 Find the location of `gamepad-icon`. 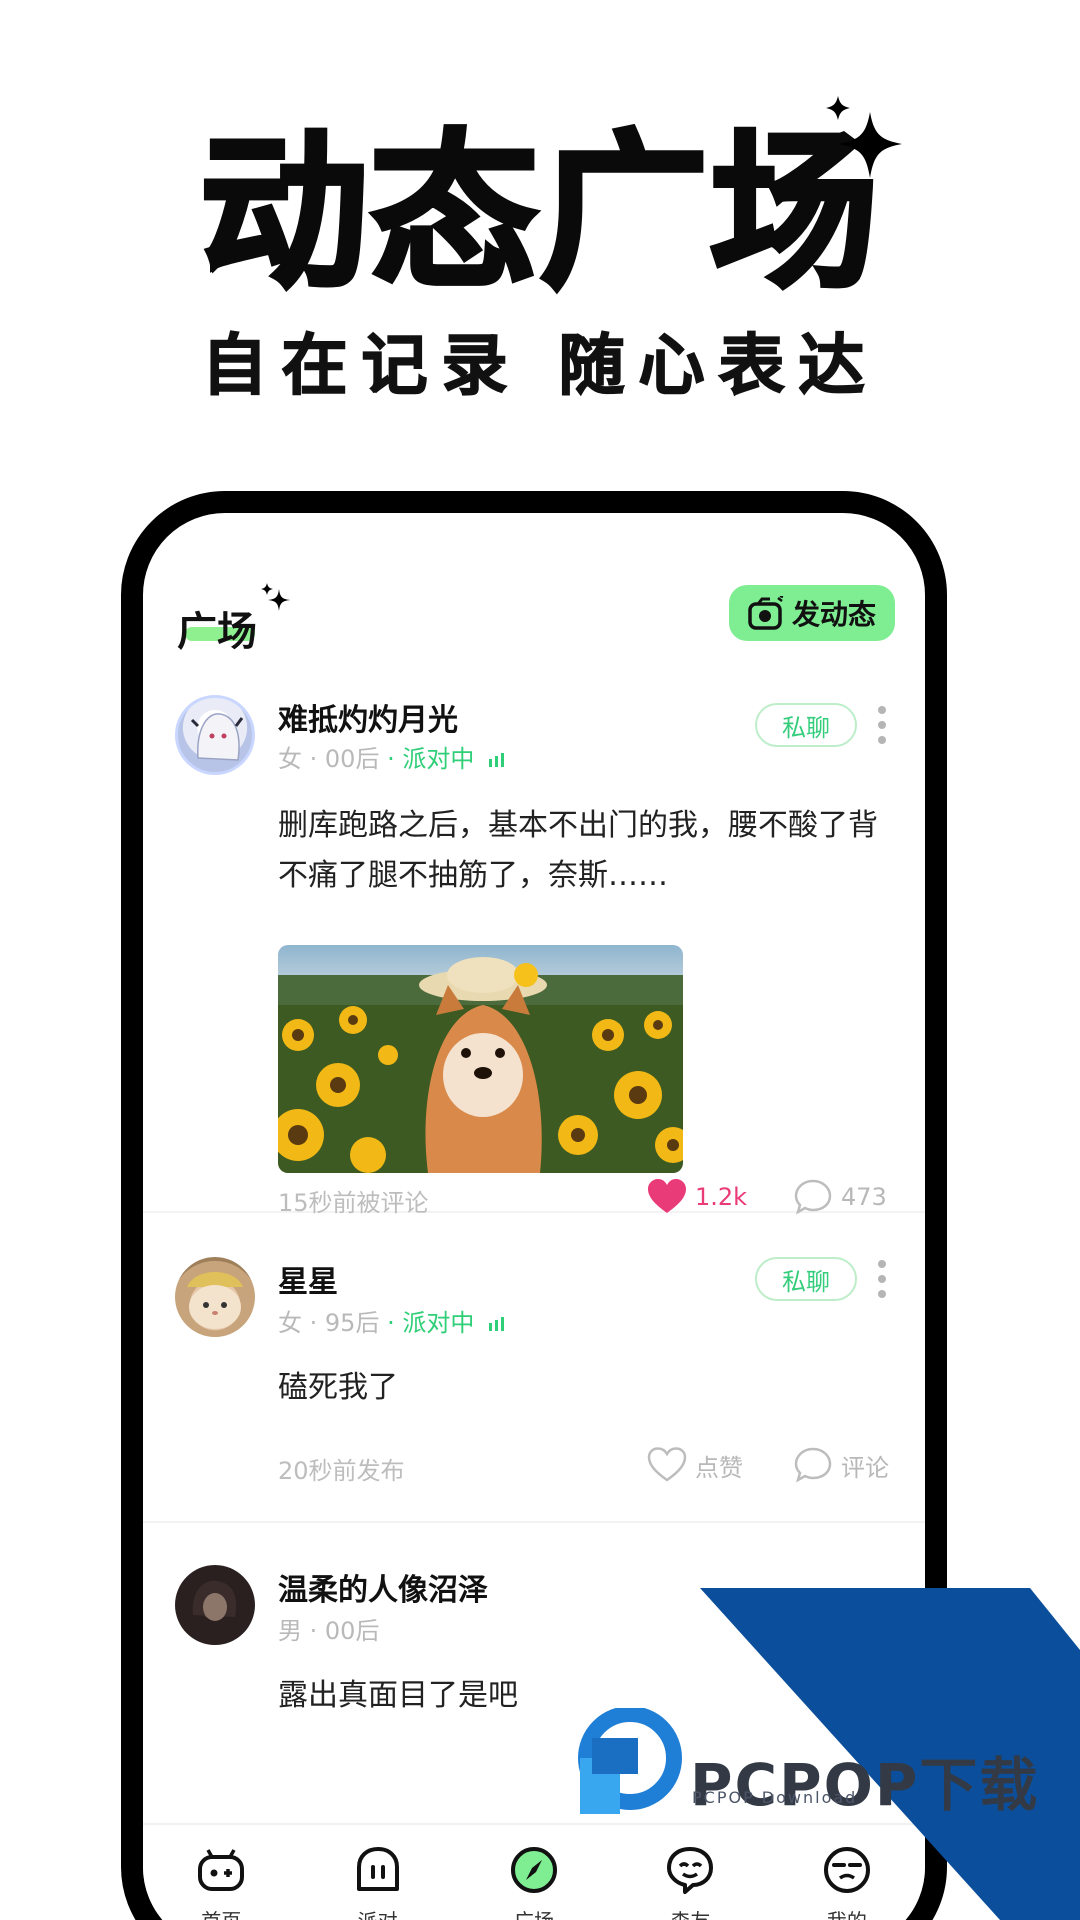

gamepad-icon is located at coordinates (221, 1870).